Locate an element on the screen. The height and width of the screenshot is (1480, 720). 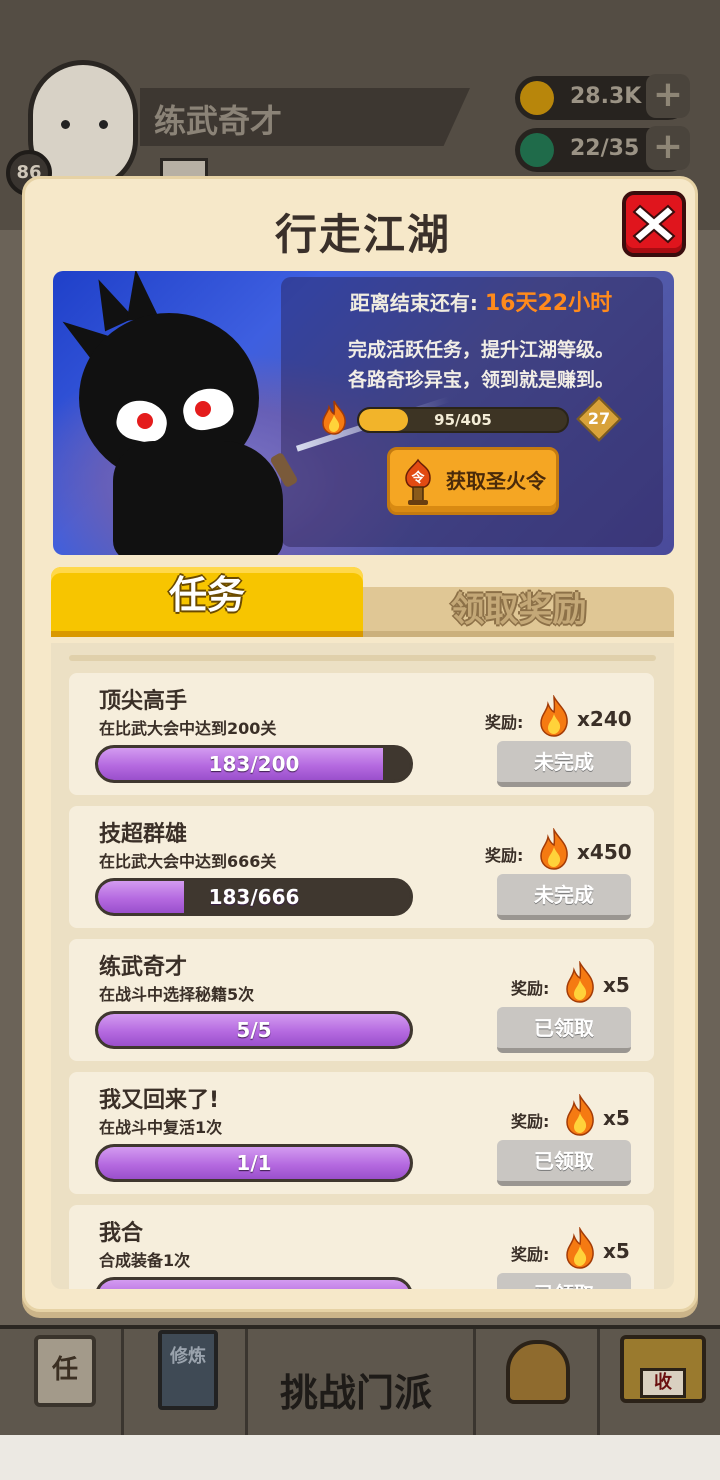
task-title: 顶尖高手 is located at coordinates (143, 701).